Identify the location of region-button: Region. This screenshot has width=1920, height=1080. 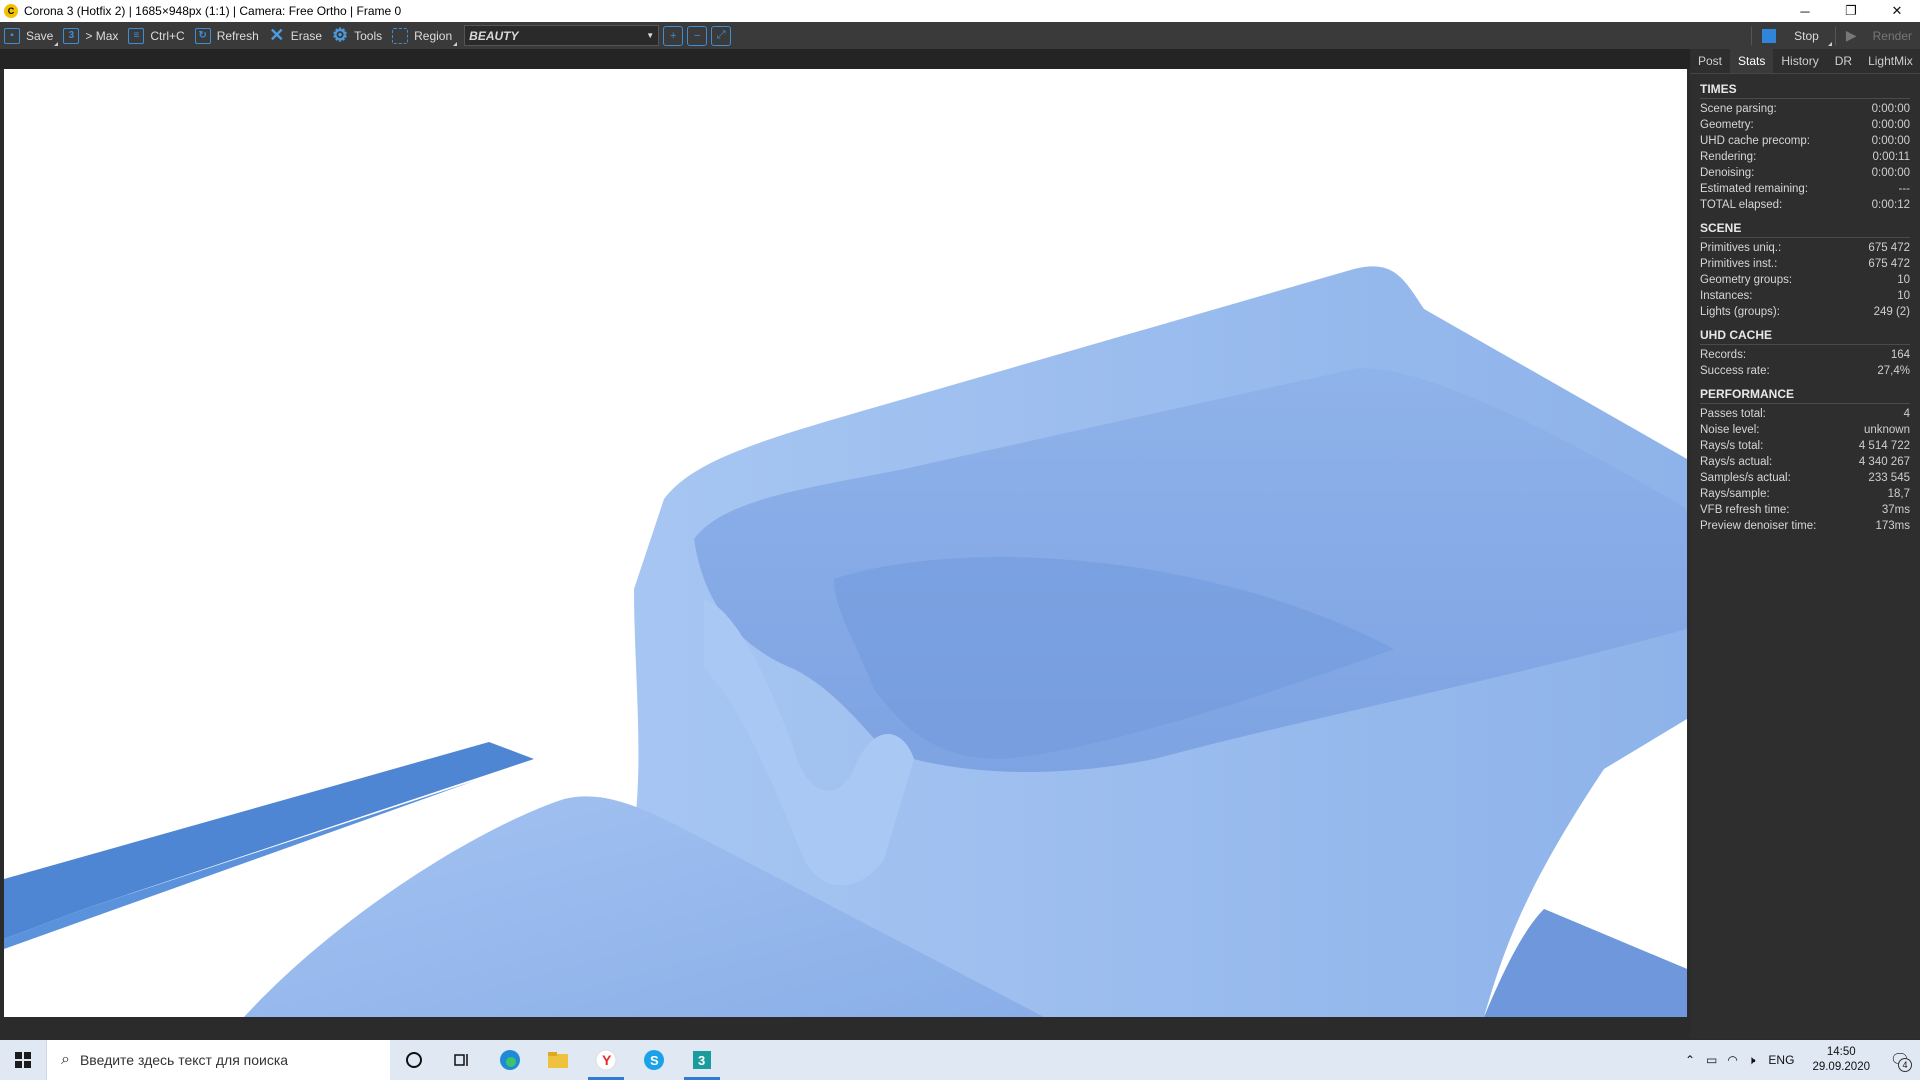
(423, 35).